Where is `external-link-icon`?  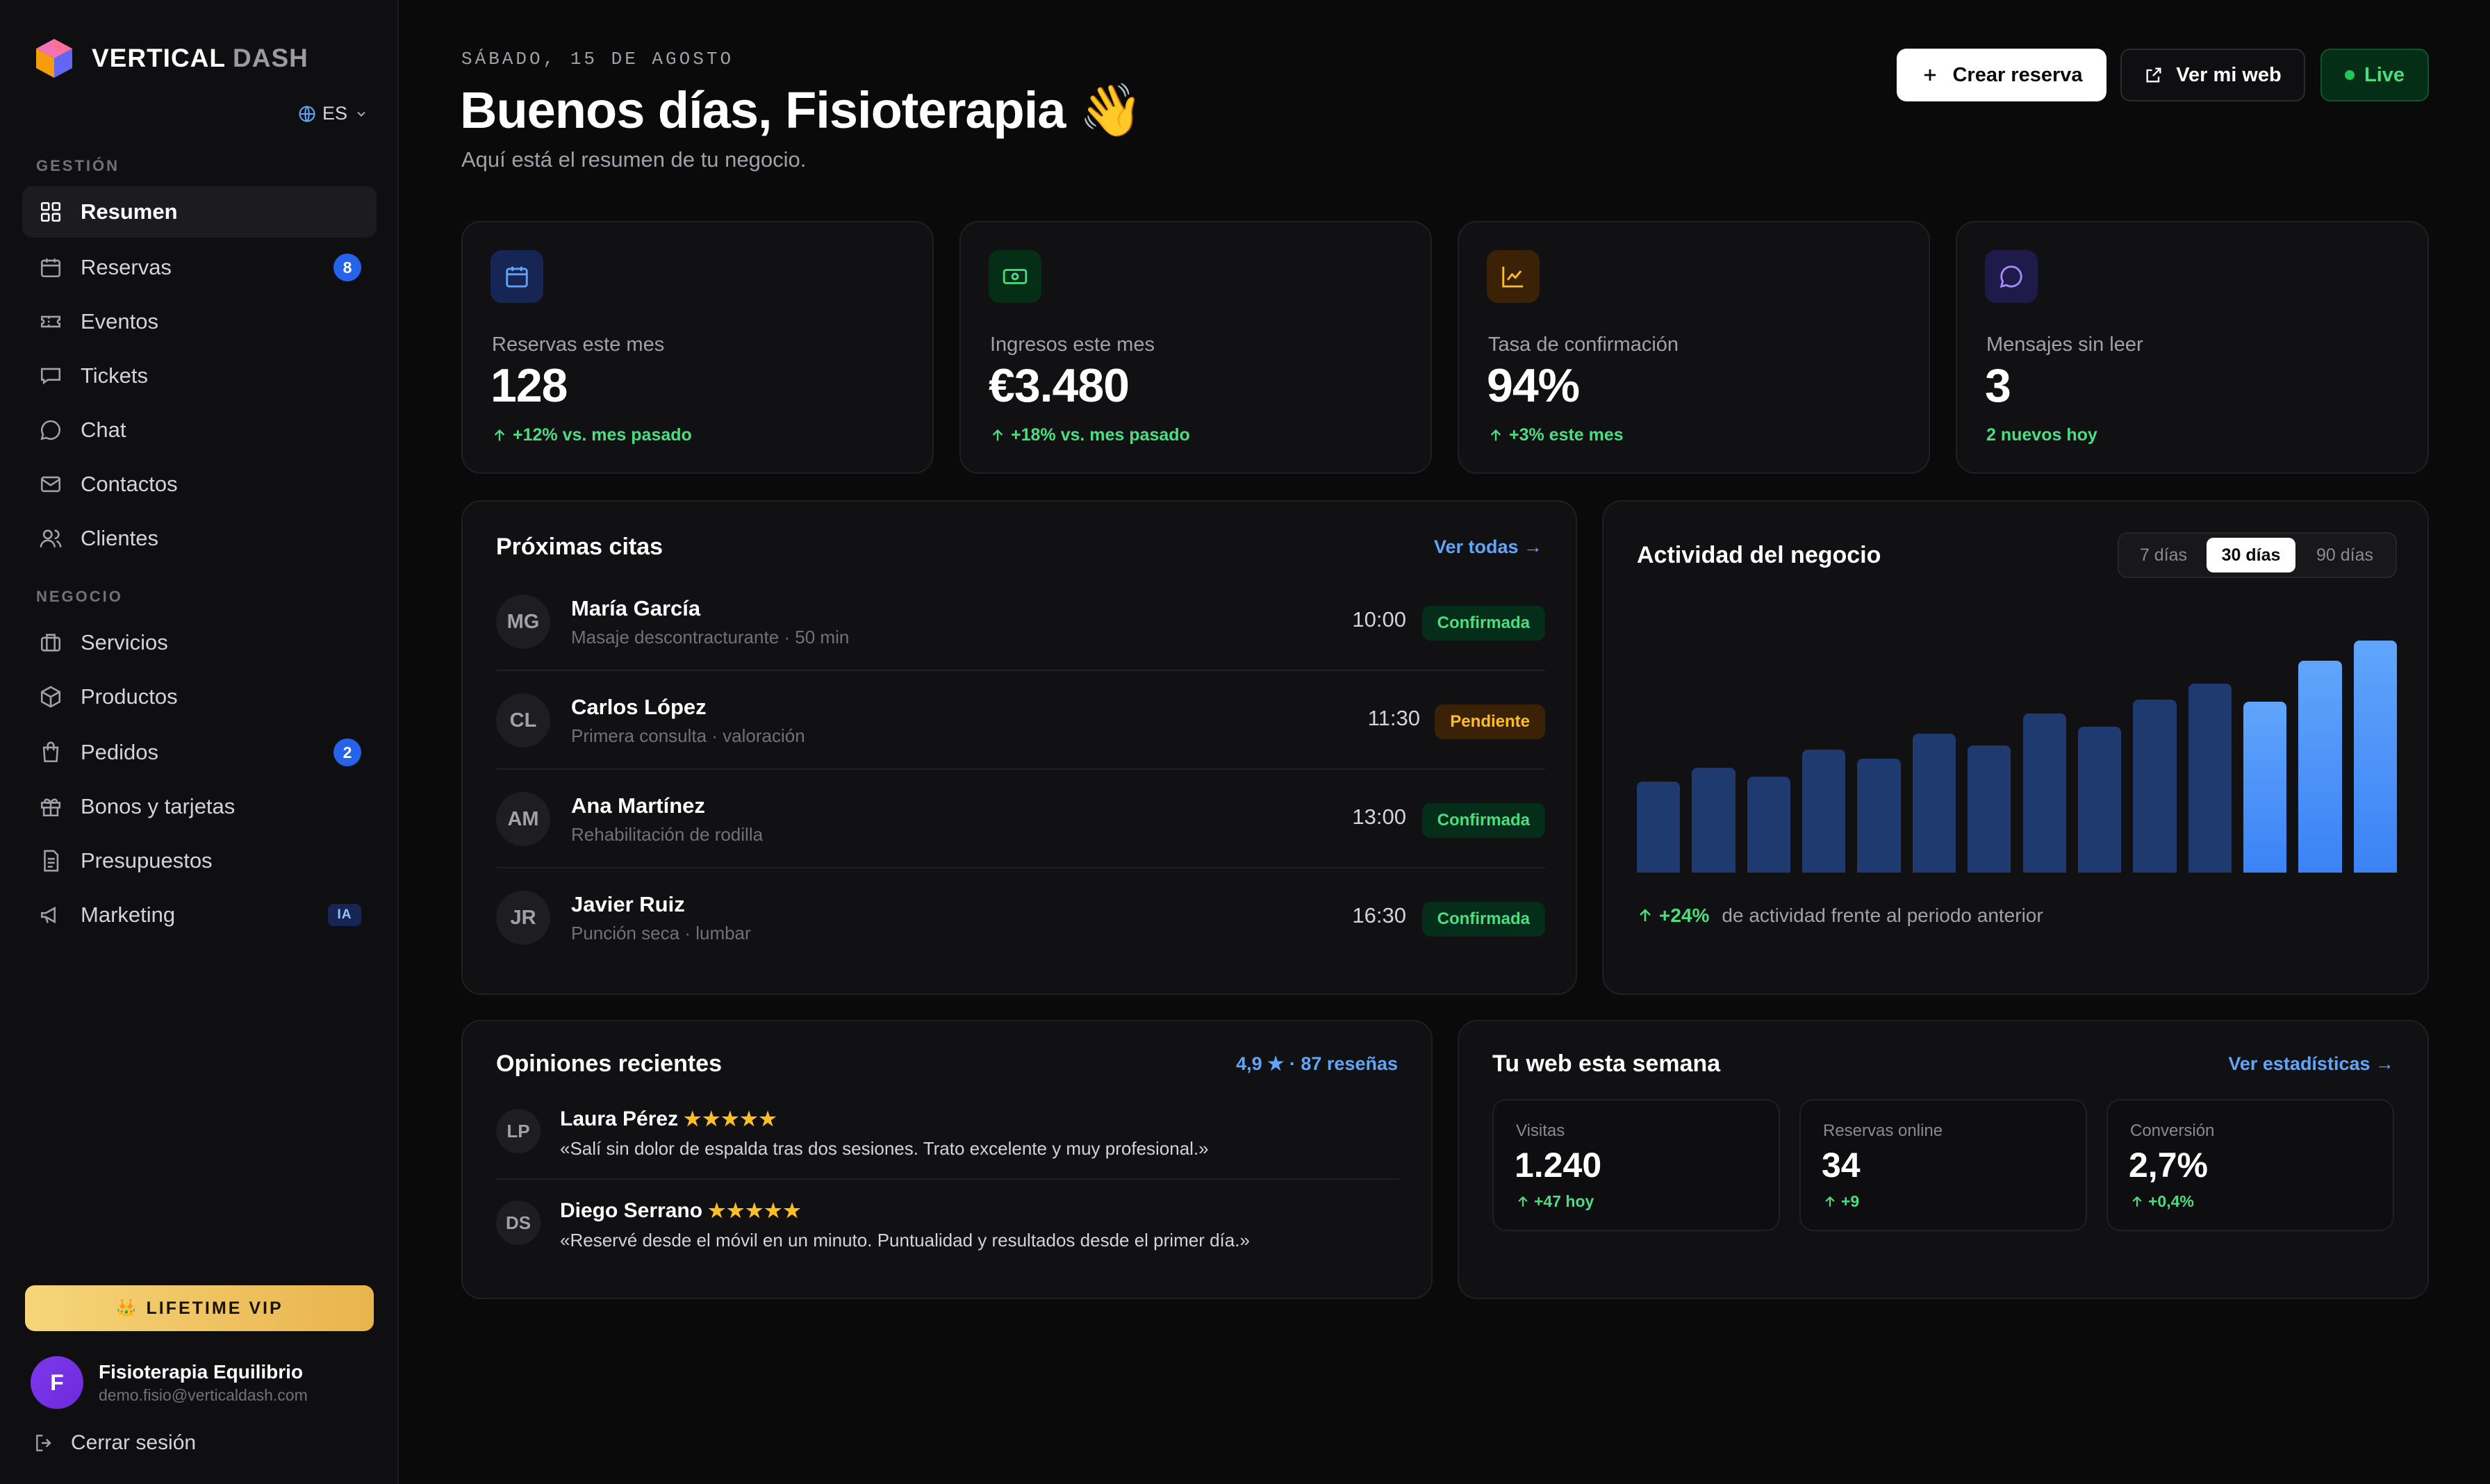
external-link-icon is located at coordinates (2154, 75).